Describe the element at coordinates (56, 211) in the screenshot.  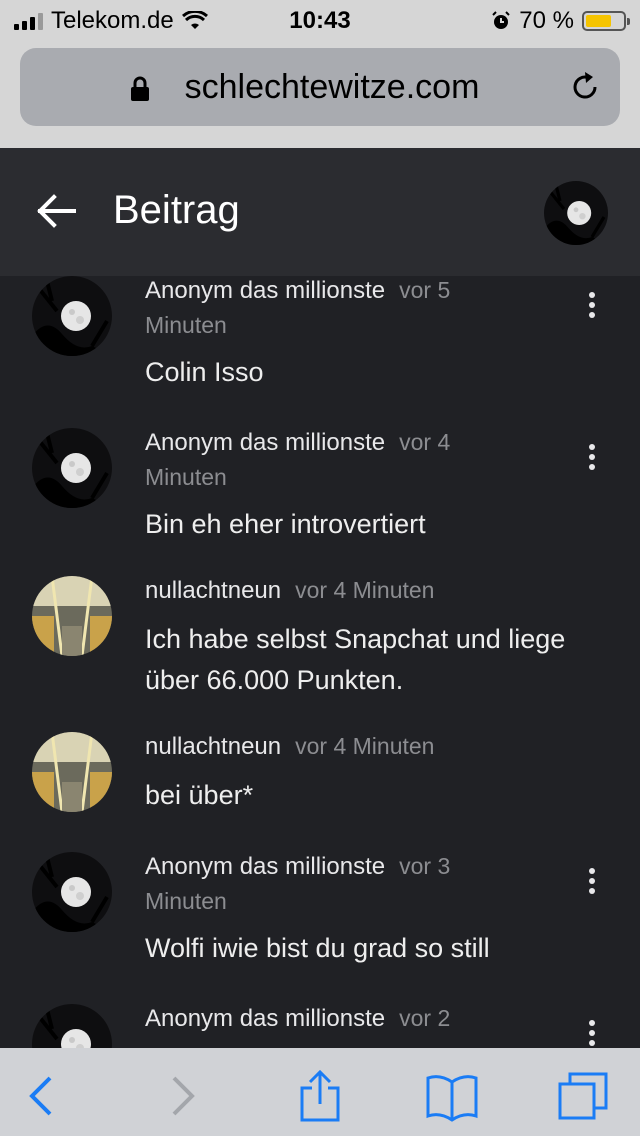
I see `arrow-left-icon` at that location.